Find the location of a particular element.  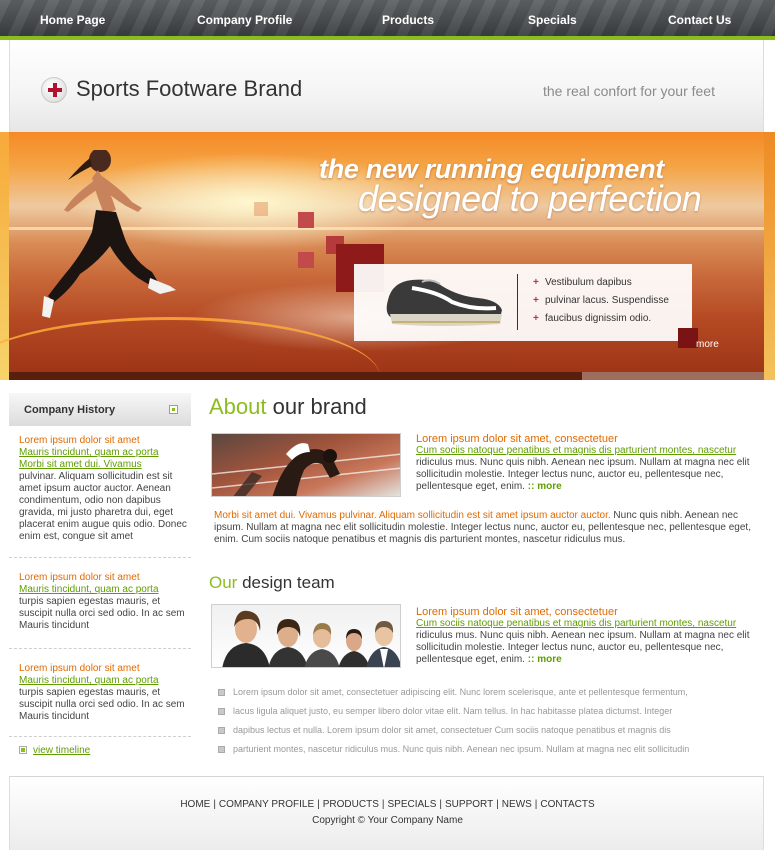

banner-bottom-bar is located at coordinates (673, 376).